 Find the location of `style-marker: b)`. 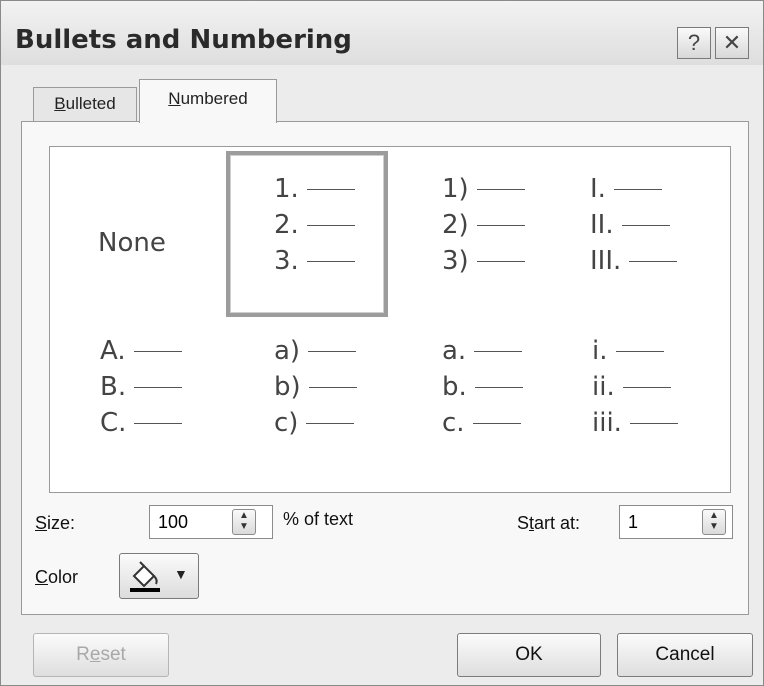

style-marker: b) is located at coordinates (287, 387).